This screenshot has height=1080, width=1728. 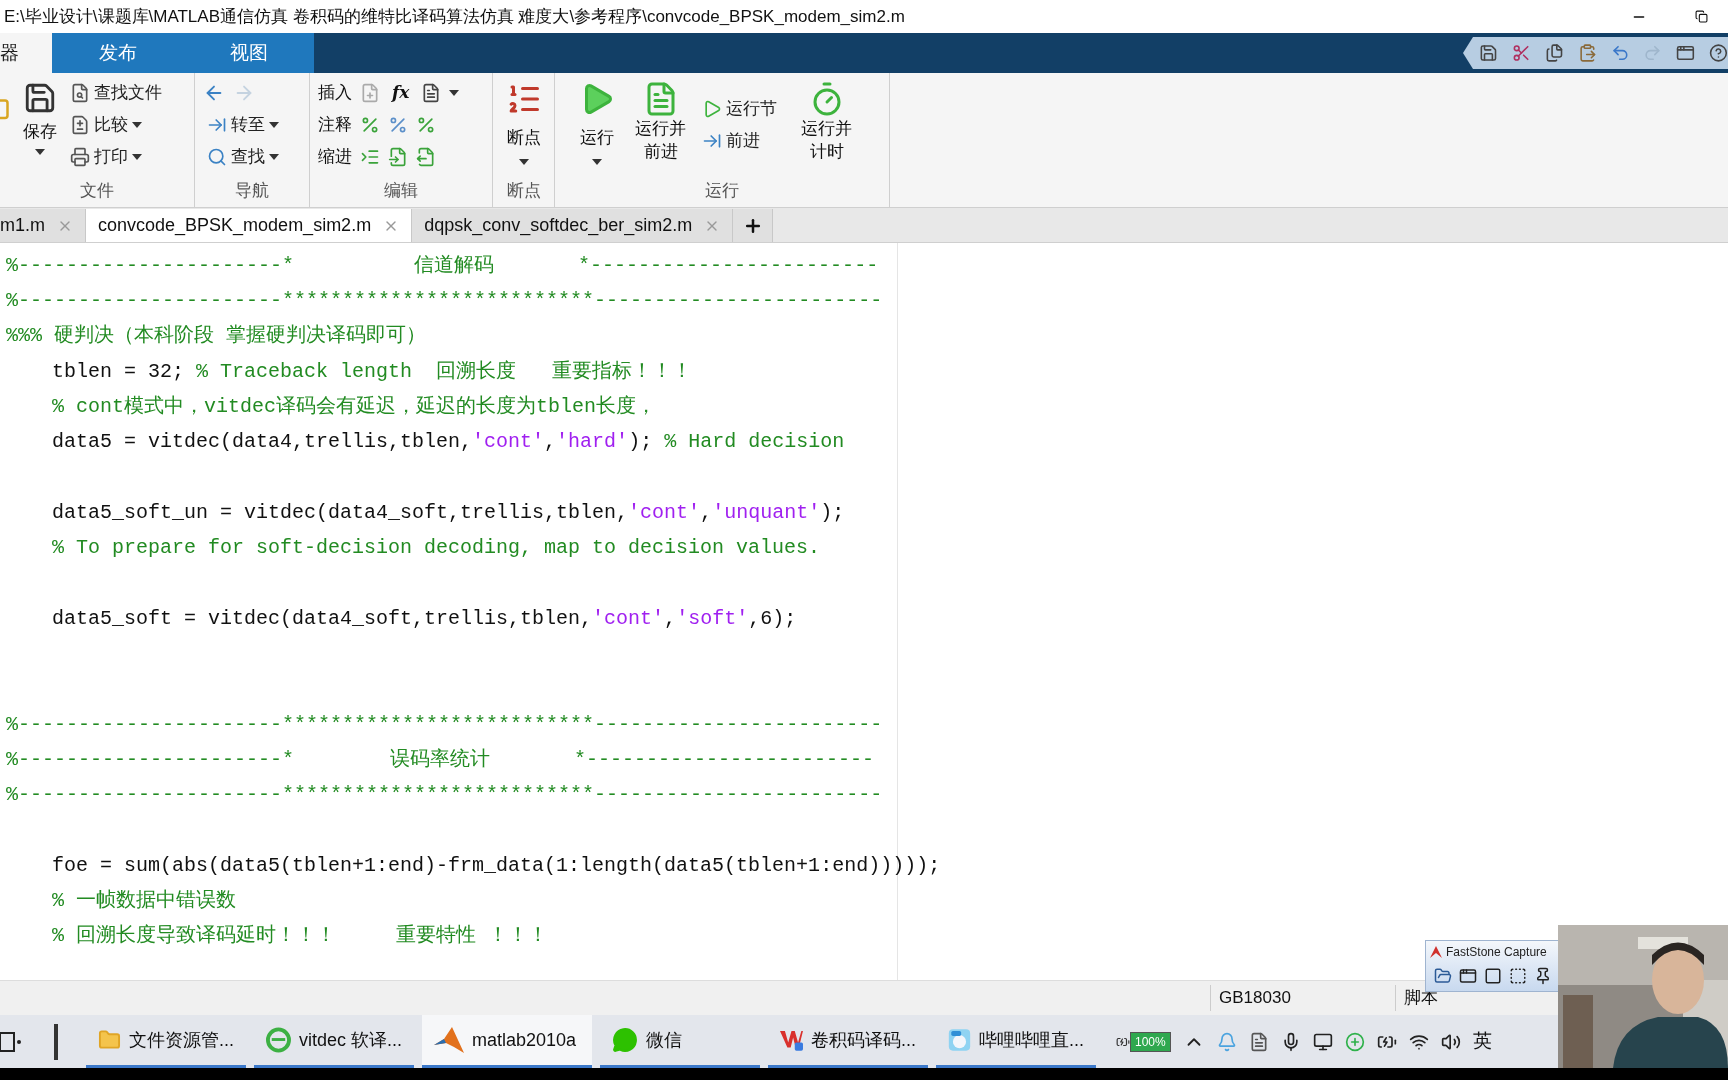 I want to click on find-files-button: 查找文件, so click(x=116, y=93).